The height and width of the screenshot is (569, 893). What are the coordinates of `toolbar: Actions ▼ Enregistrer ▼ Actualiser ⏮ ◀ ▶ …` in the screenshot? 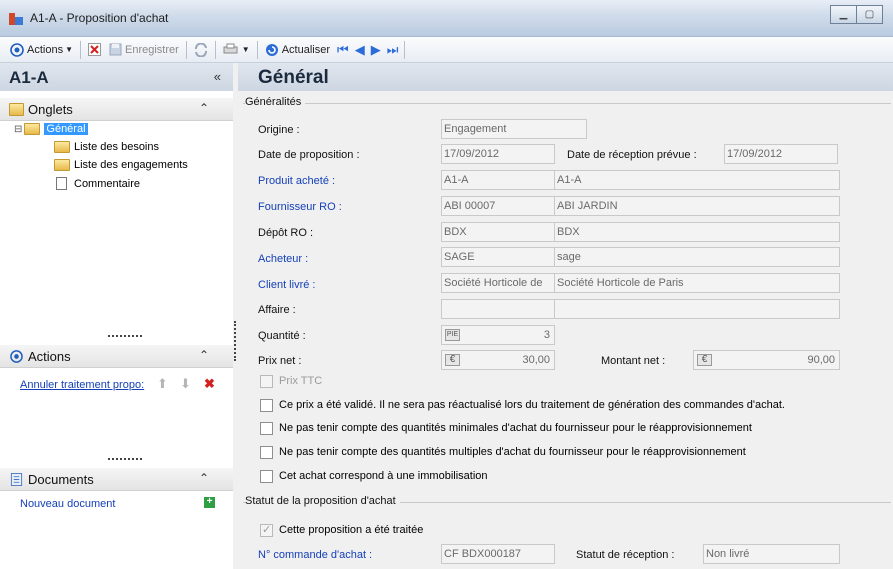 It's located at (446, 50).